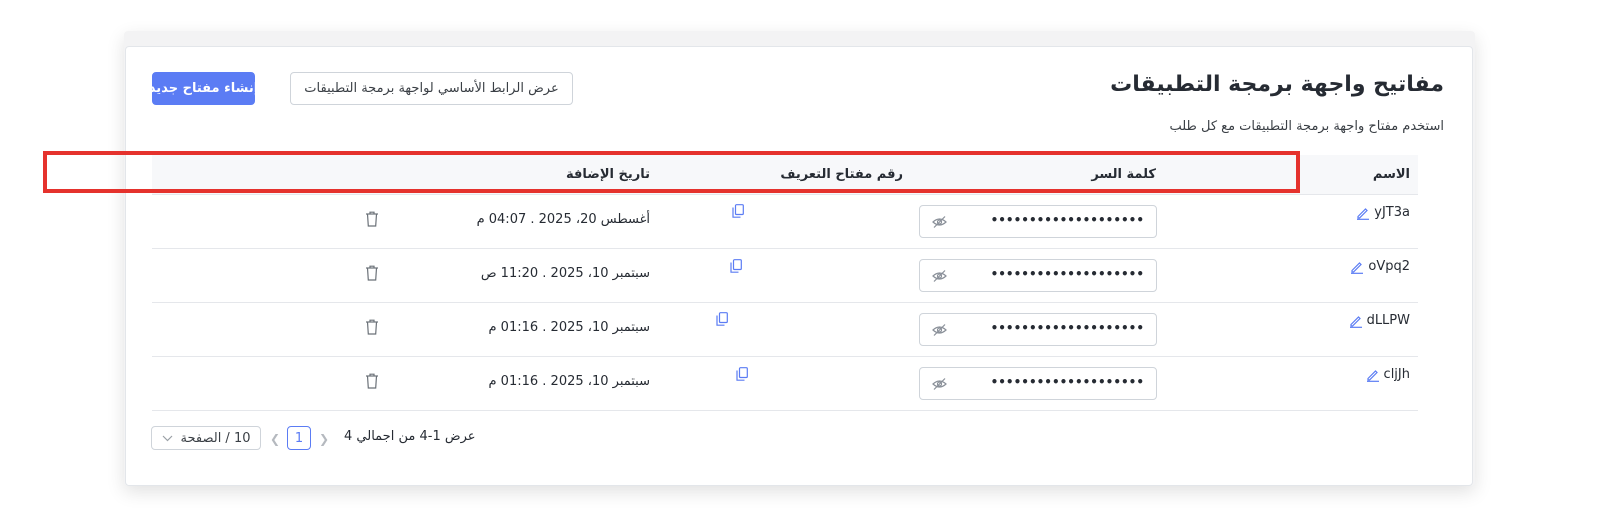  I want to click on chevron-left-icon: ❮, so click(275, 439).